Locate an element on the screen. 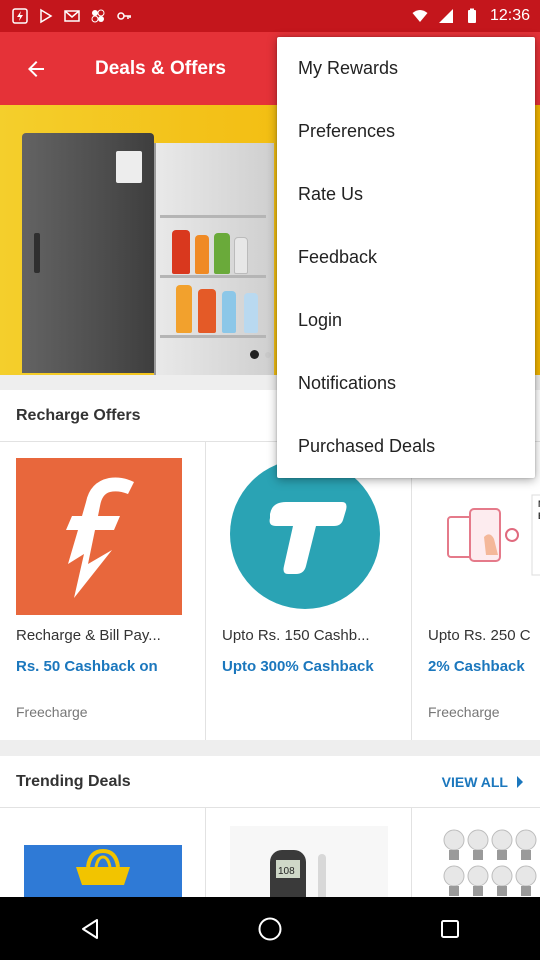 The image size is (540, 960). system-nav-bar is located at coordinates (270, 928).